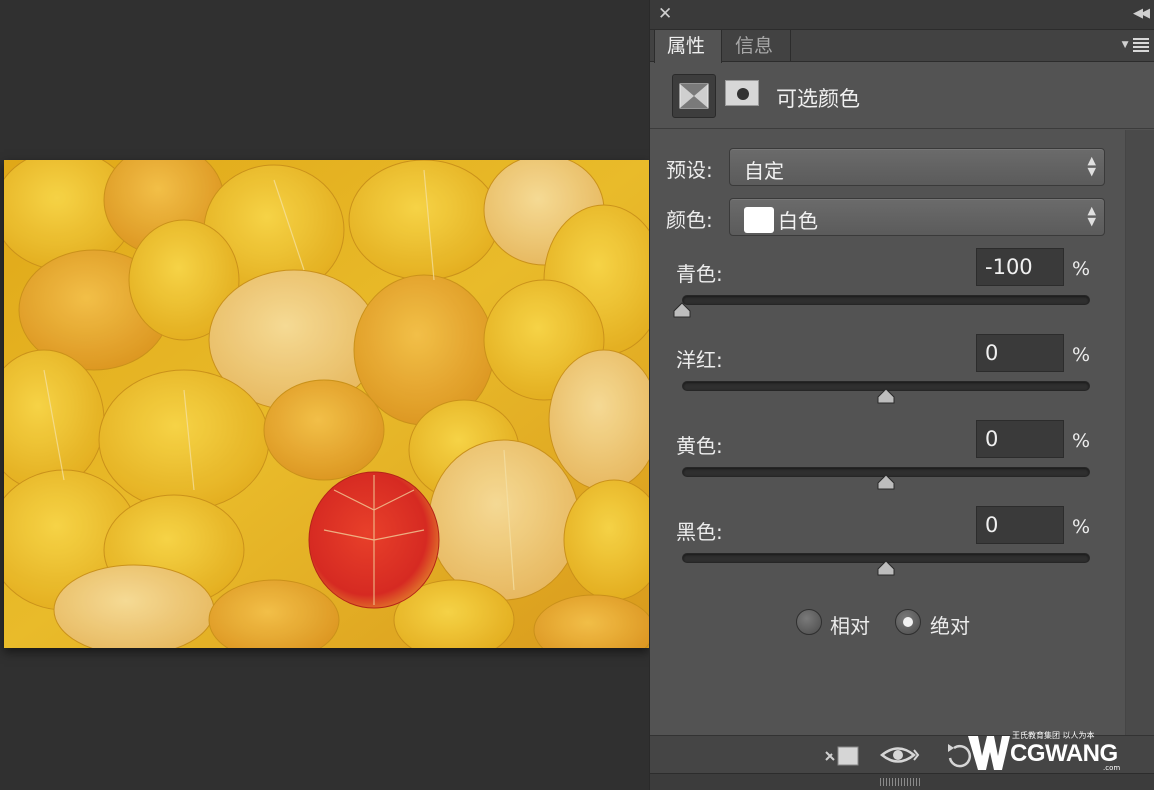  Describe the element at coordinates (1112, 768) in the screenshot. I see `watermark-domain: .com` at that location.